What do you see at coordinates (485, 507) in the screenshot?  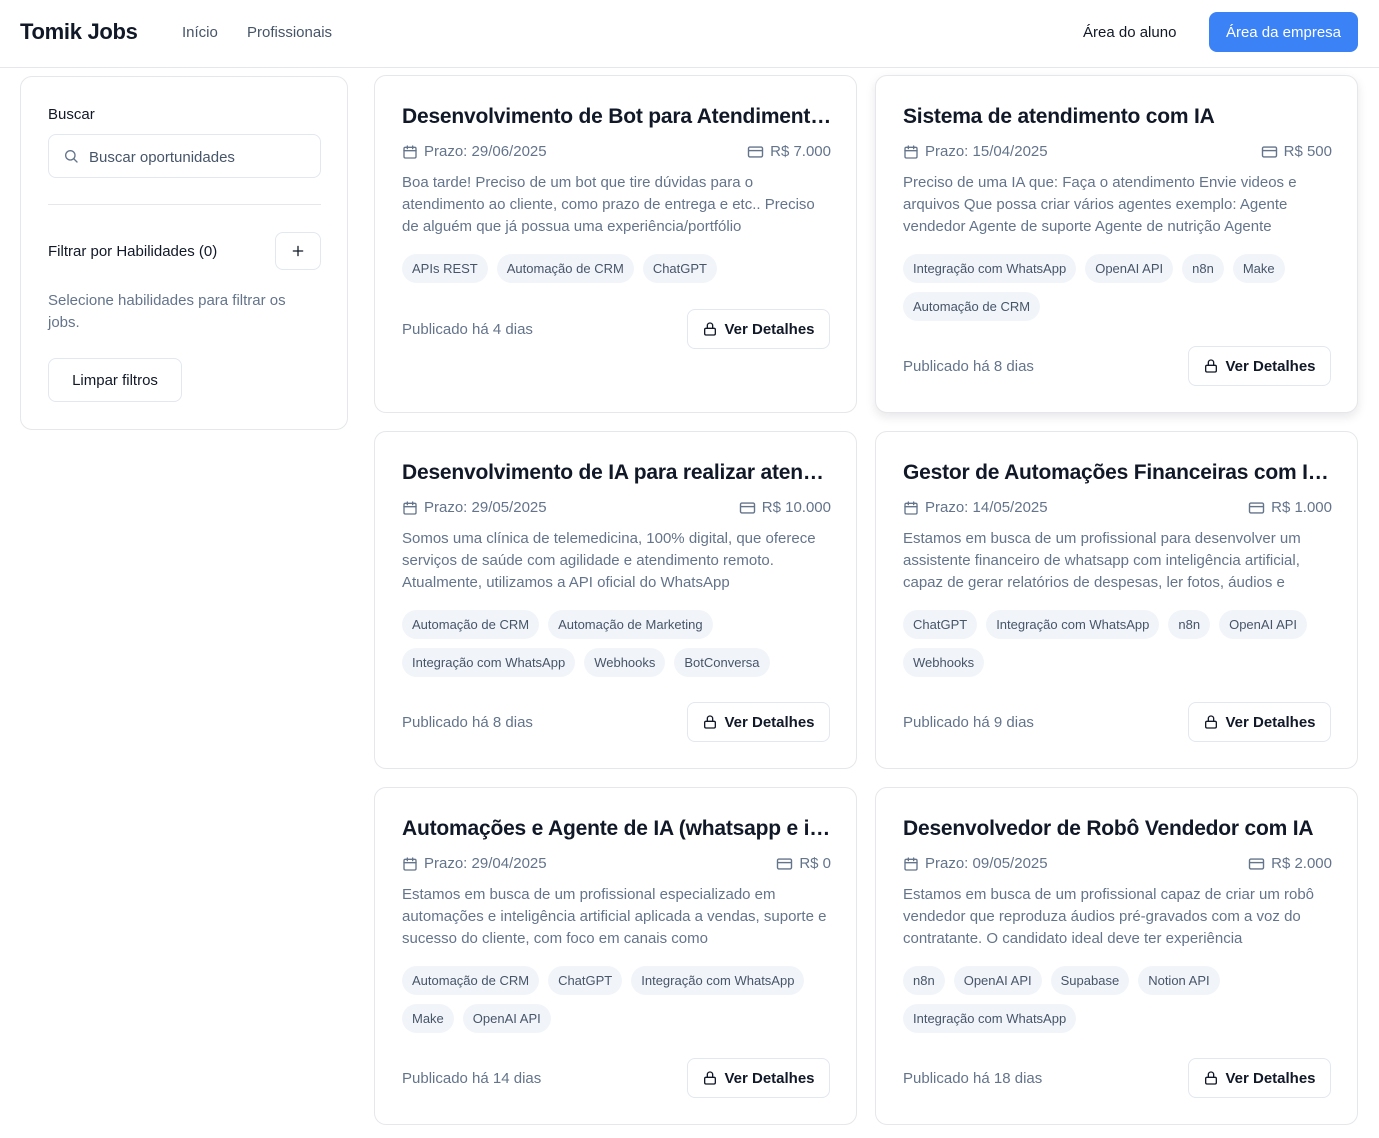 I see `job-deadline-text: Prazo: 29/05/2025` at bounding box center [485, 507].